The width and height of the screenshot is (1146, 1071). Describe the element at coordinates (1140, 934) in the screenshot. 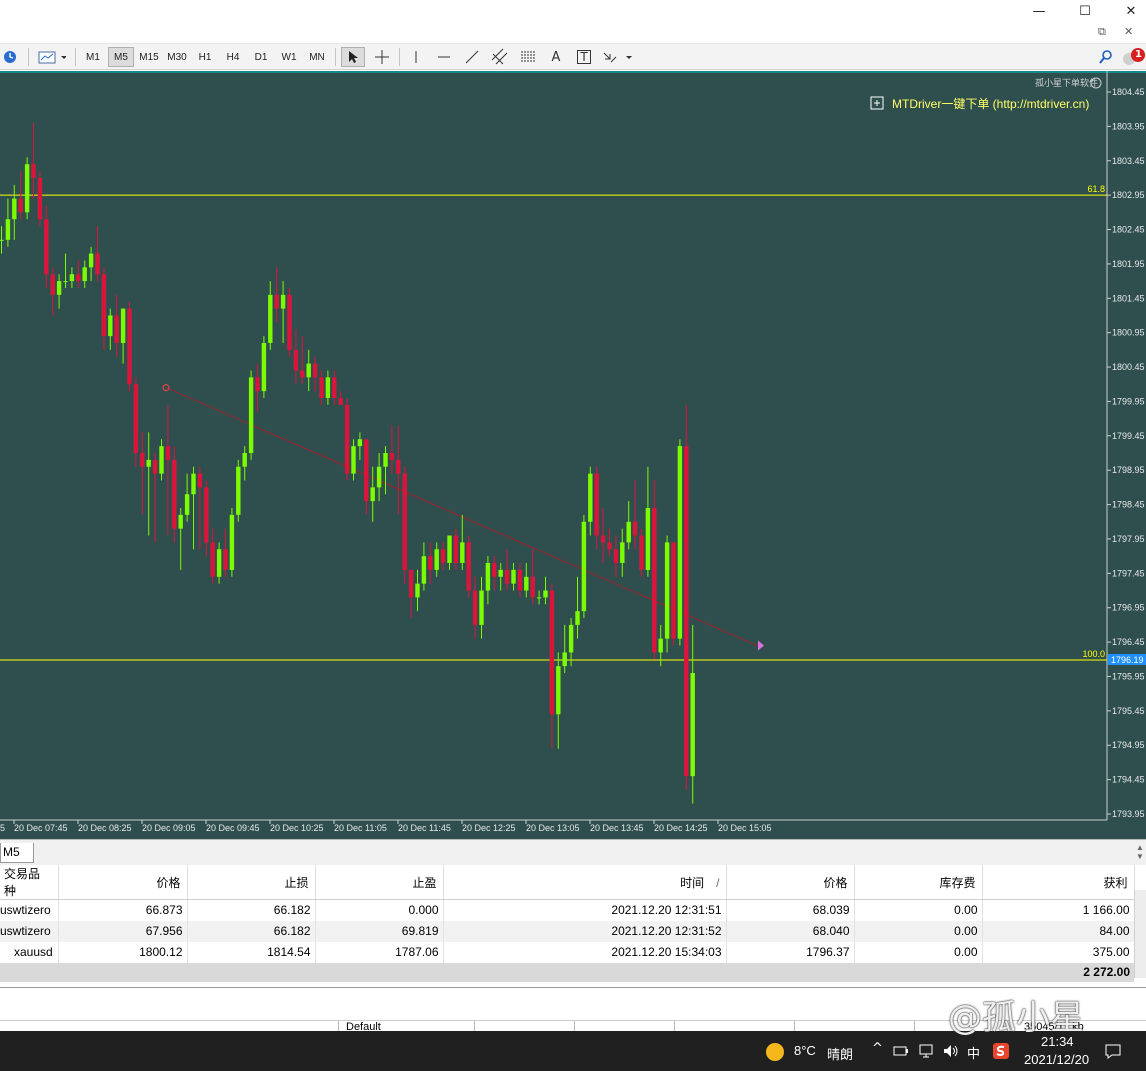

I see `terminal-scrollbar` at that location.